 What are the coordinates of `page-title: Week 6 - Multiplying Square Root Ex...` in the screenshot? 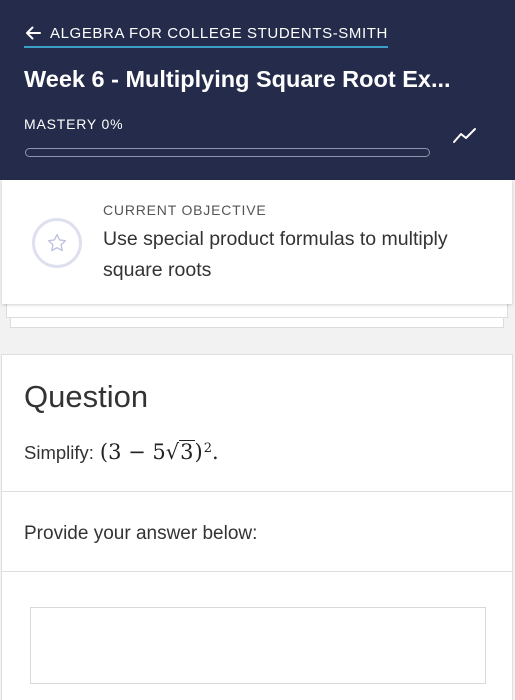 It's located at (237, 79).